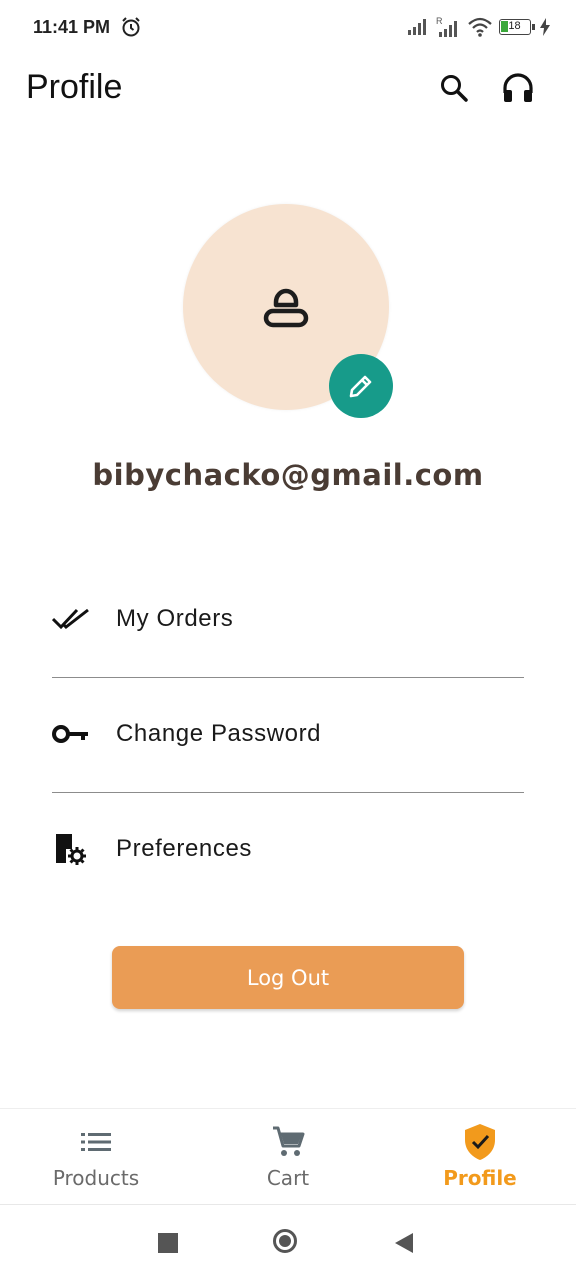 This screenshot has height=1281, width=576. What do you see at coordinates (404, 1243) in the screenshot?
I see `back-button` at bounding box center [404, 1243].